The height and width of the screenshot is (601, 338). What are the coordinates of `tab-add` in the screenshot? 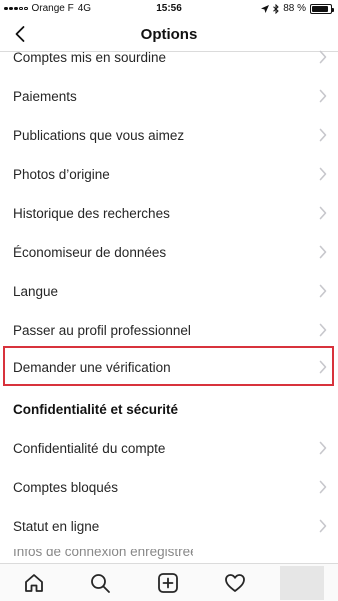 It's located at (168, 583).